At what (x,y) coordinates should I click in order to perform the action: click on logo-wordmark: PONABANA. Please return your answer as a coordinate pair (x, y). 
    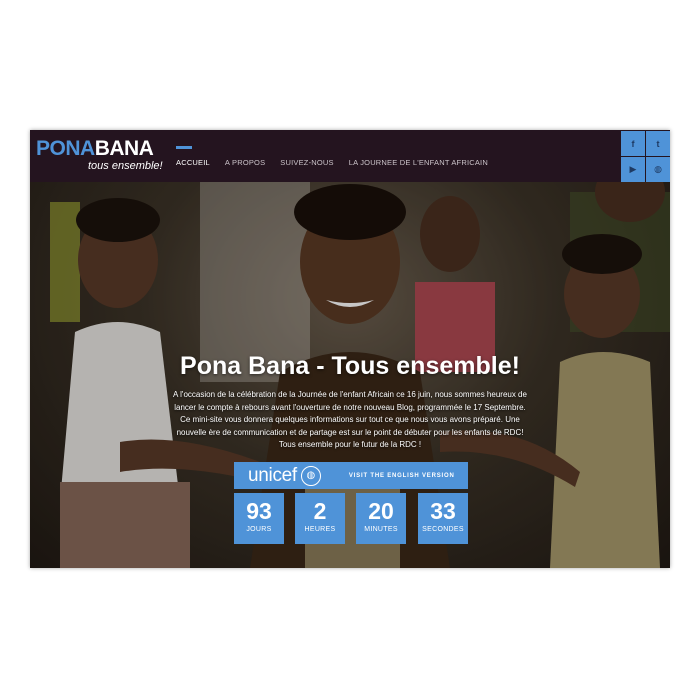
    Looking at the image, I should click on (95, 148).